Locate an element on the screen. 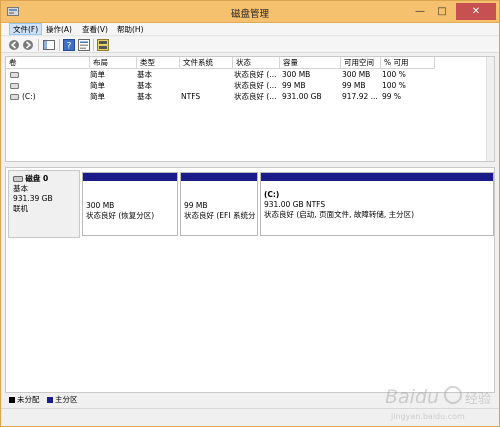 This screenshot has width=500, height=427. volume-free-space: 300 MB is located at coordinates (356, 74).